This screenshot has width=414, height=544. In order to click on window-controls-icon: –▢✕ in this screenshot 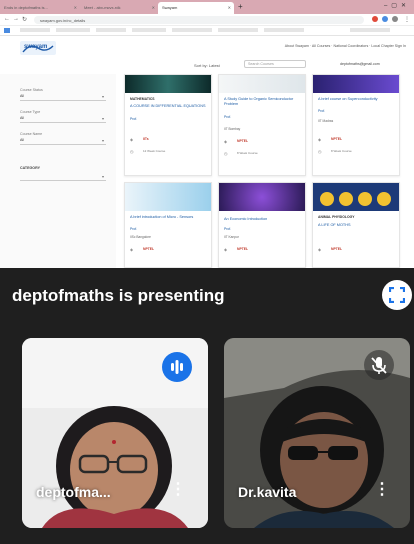, I will do `click(397, 5)`.